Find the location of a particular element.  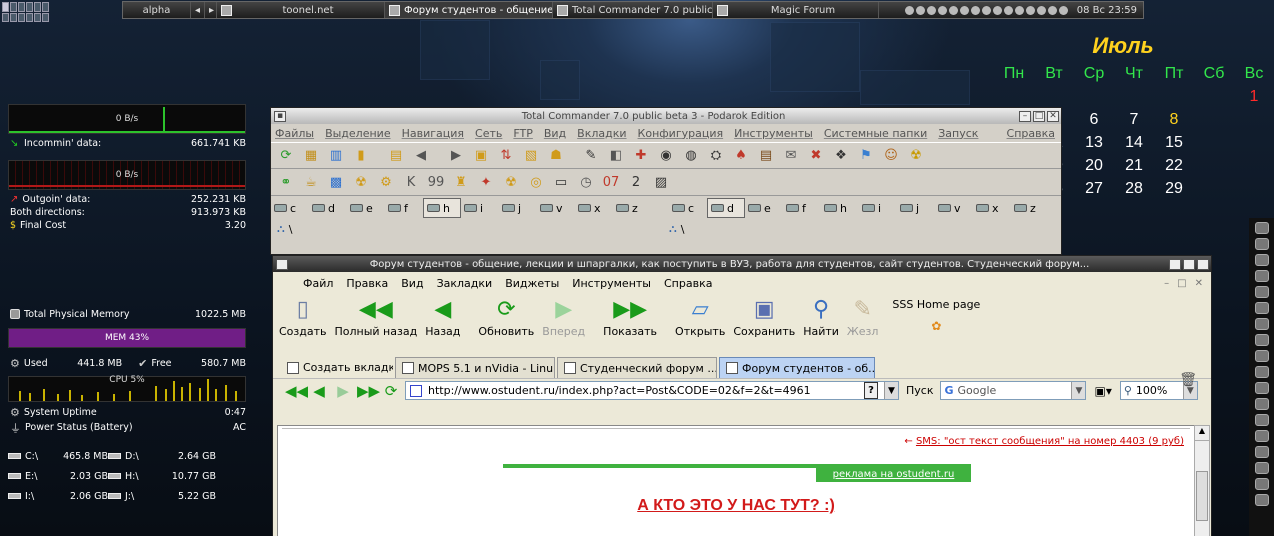

tc-toolbar-icon: ☗ is located at coordinates (556, 156).